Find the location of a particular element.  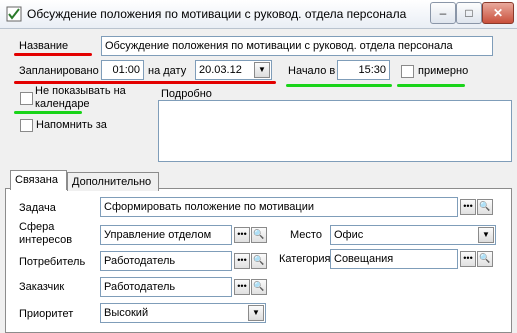

approx-label: примерно is located at coordinates (443, 71).